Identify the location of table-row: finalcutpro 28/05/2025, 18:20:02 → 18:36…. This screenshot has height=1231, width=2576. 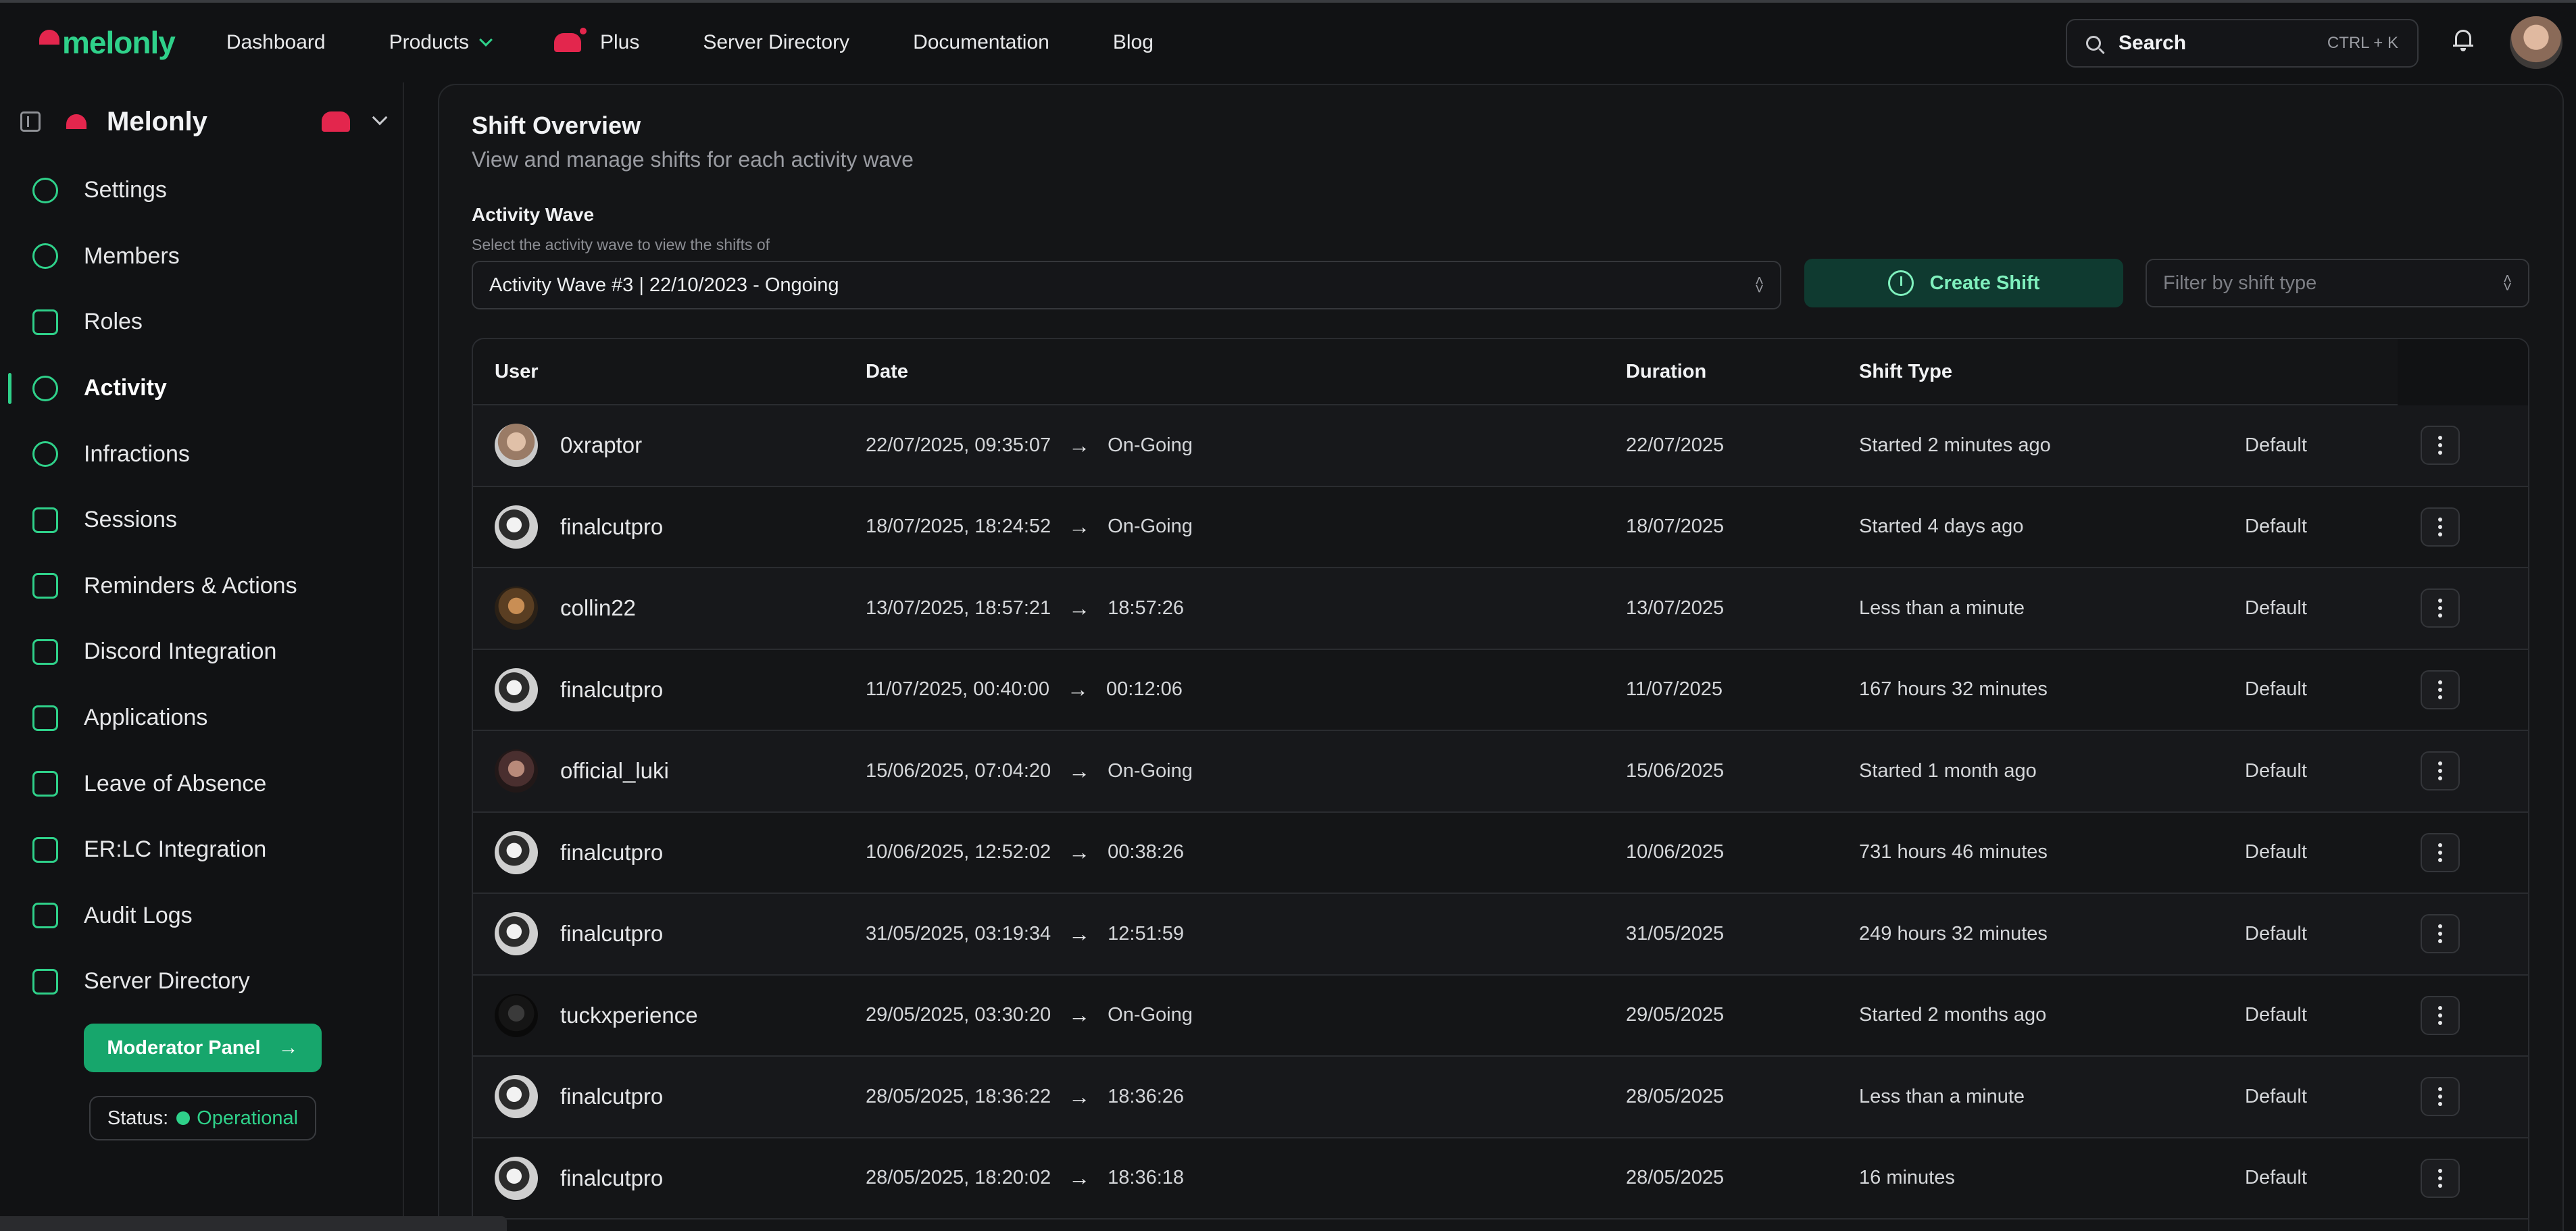
(1500, 1179).